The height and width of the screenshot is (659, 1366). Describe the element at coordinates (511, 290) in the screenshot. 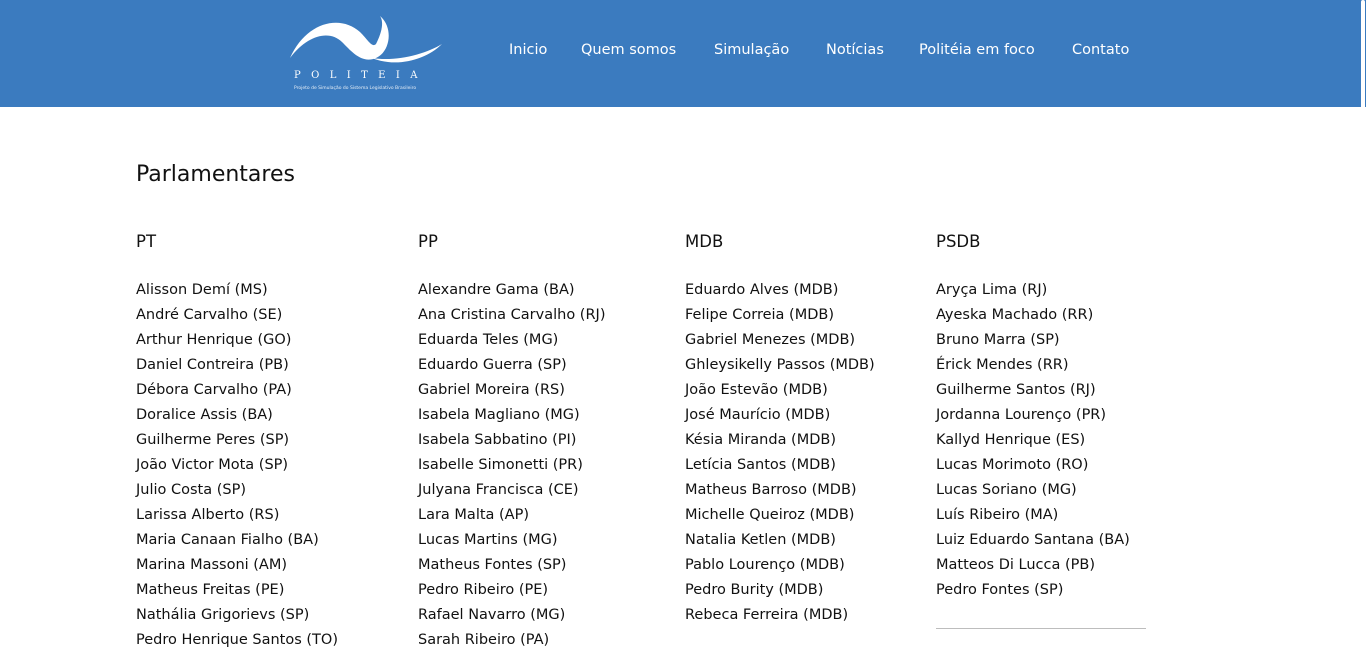

I see `member-link: Alexandre Gama (BA)` at that location.